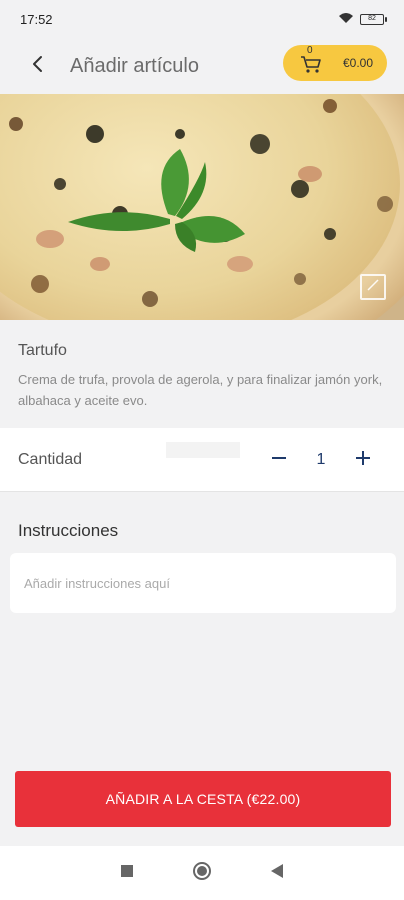 This screenshot has height=900, width=404. What do you see at coordinates (202, 460) in the screenshot?
I see `quantity-row: Cantidad 1` at bounding box center [202, 460].